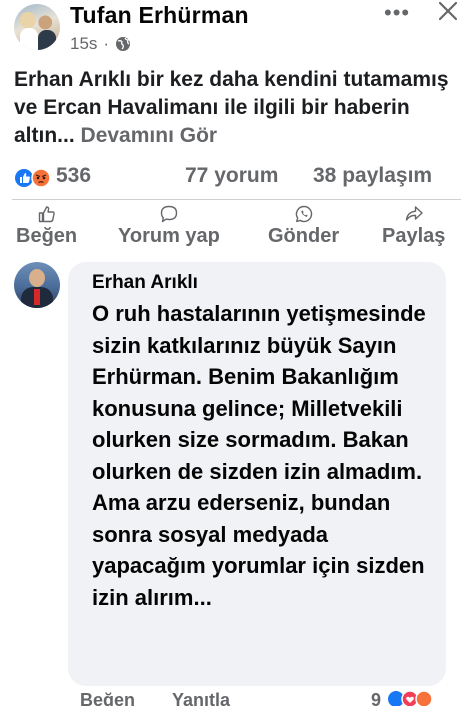 This screenshot has width=473, height=706. What do you see at coordinates (24, 178) in the screenshot?
I see `like-reaction-icon` at bounding box center [24, 178].